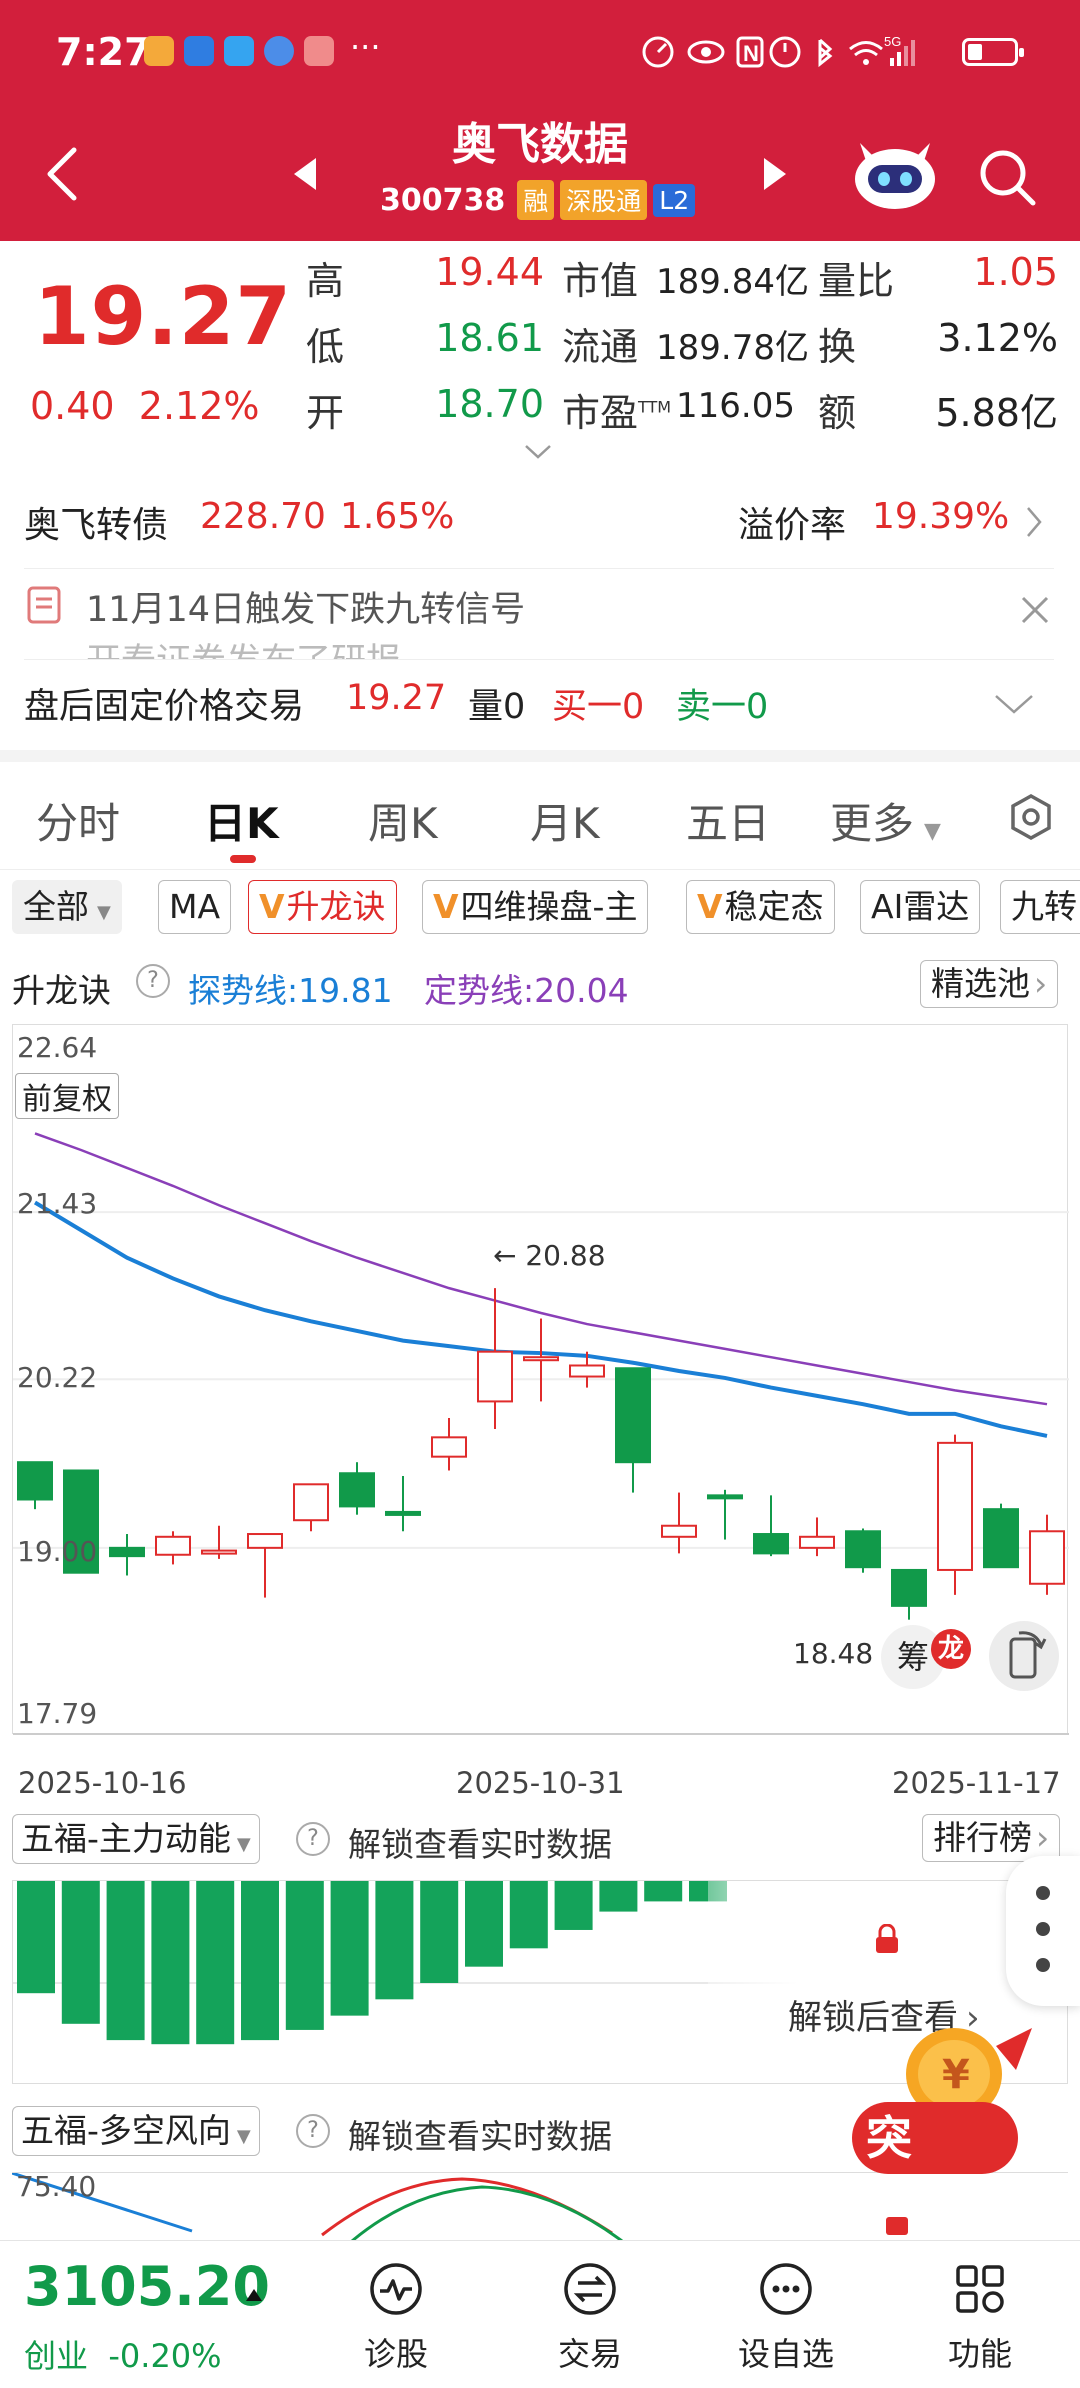 Image resolution: width=1080 pixels, height=2388 pixels. What do you see at coordinates (147, 2286) in the screenshot?
I see `index-value: 3105.20` at bounding box center [147, 2286].